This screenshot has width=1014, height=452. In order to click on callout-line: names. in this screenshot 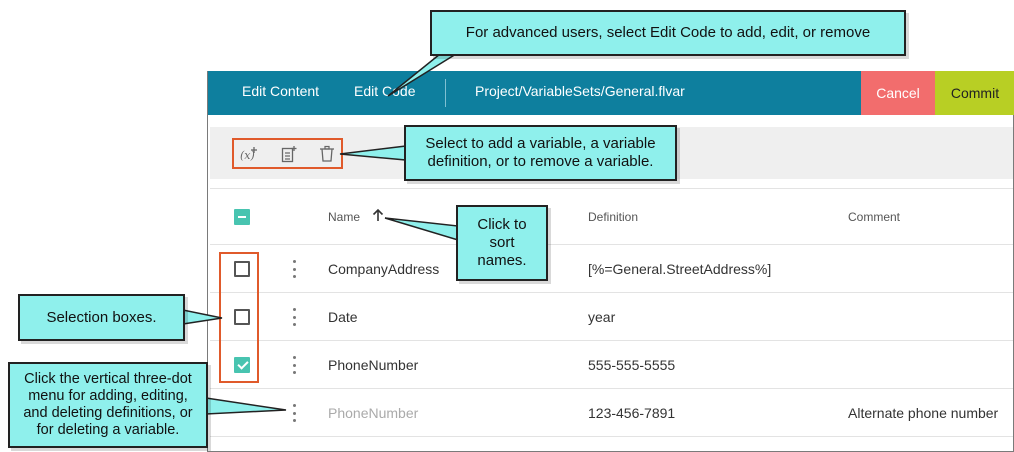, I will do `click(502, 260)`.